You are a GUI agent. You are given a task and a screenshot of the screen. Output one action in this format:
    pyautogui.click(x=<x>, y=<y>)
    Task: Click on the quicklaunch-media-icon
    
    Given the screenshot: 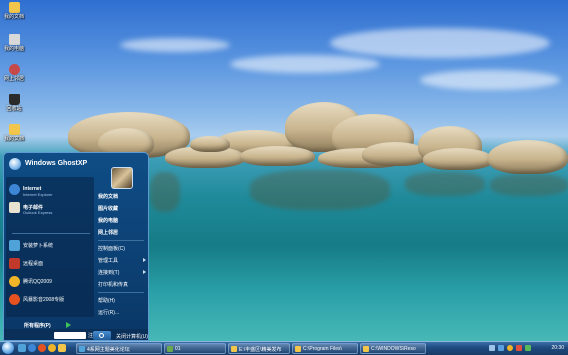 What is the action you would take?
    pyautogui.click(x=42, y=348)
    